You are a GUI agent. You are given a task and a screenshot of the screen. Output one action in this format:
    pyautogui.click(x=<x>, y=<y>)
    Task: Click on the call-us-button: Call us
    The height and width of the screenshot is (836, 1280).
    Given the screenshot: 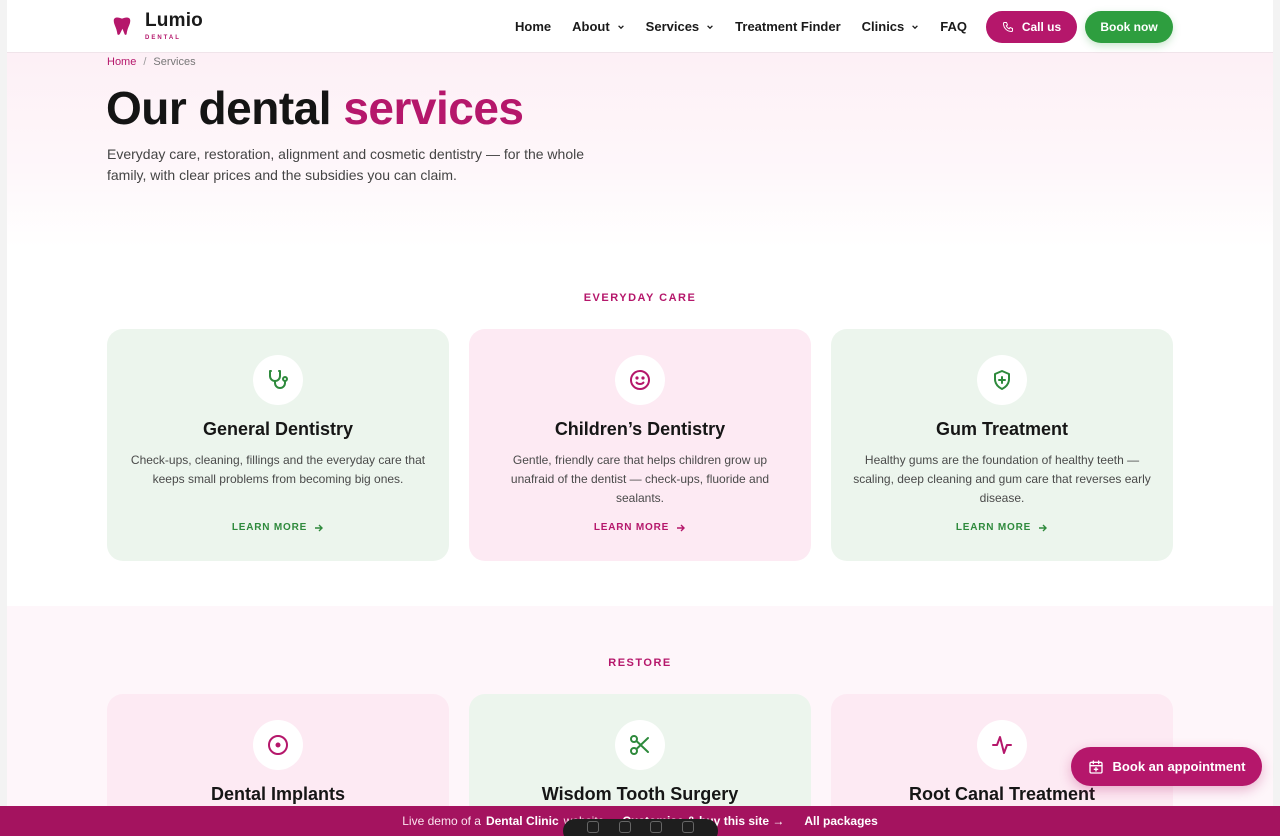 What is the action you would take?
    pyautogui.click(x=1031, y=26)
    